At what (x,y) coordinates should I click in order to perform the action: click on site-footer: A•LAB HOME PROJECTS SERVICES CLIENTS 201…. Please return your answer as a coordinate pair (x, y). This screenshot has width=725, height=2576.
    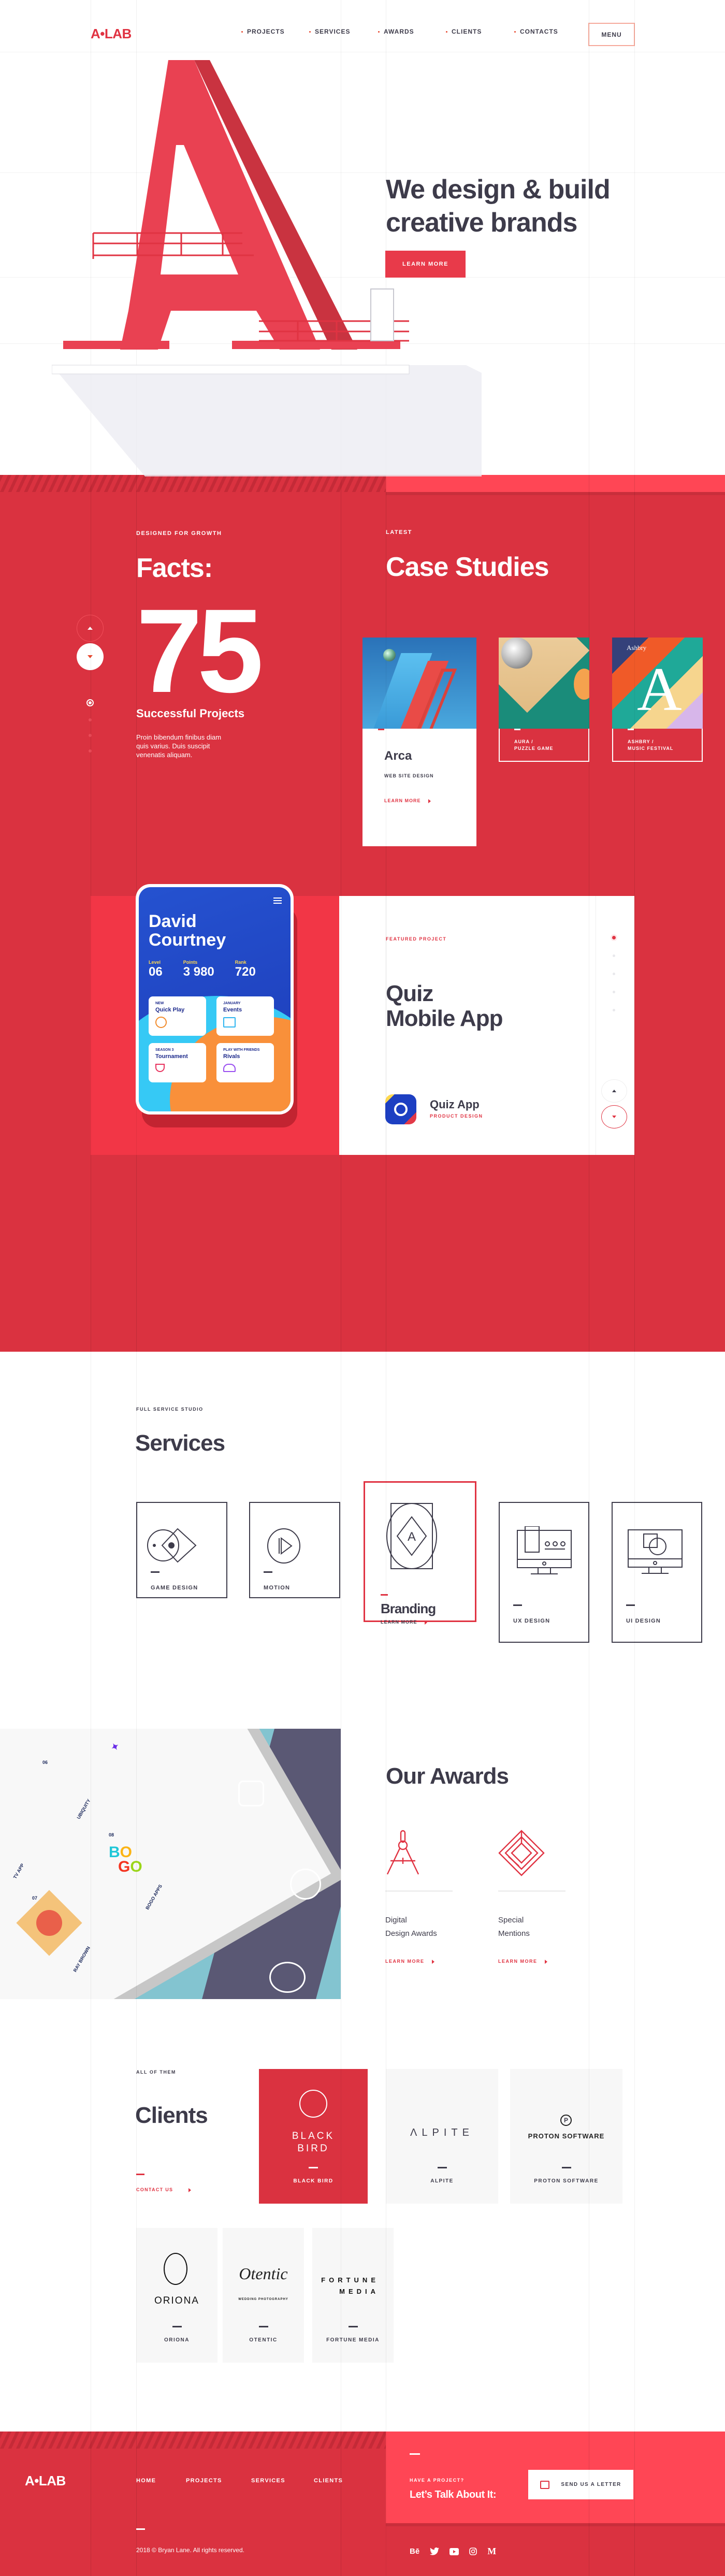
    Looking at the image, I should click on (363, 2504).